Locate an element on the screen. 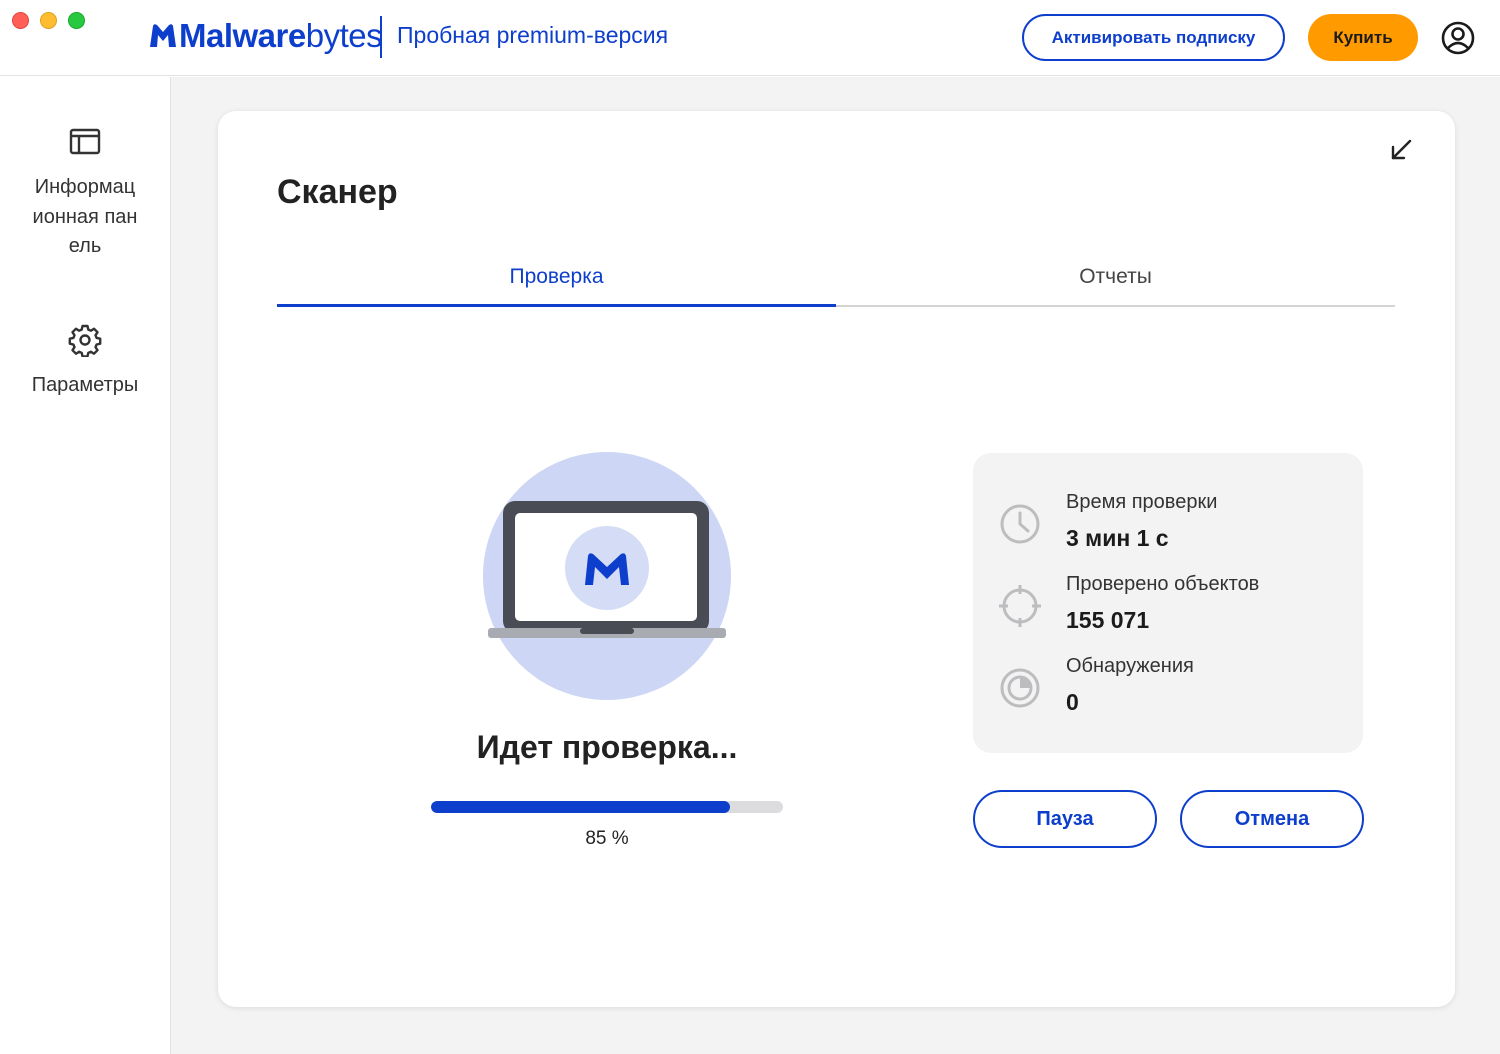 The width and height of the screenshot is (1500, 1054). scan-progress-bar is located at coordinates (607, 807).